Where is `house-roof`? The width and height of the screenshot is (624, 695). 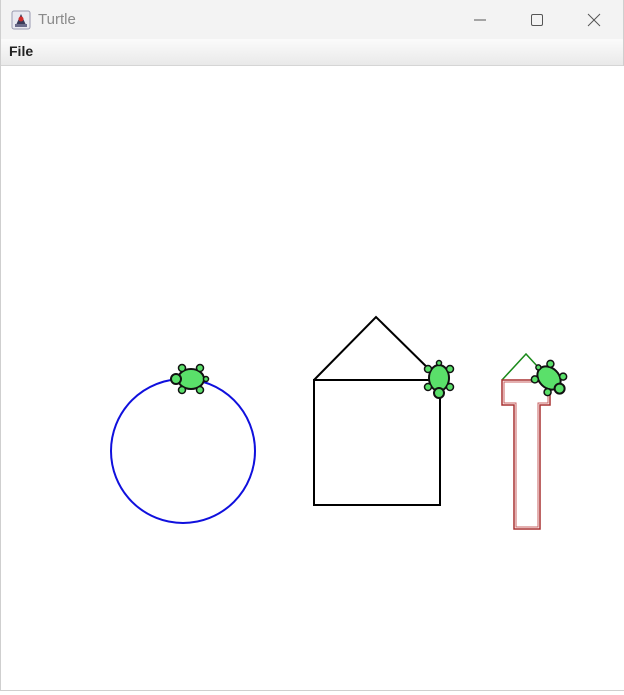
house-roof is located at coordinates (377, 348).